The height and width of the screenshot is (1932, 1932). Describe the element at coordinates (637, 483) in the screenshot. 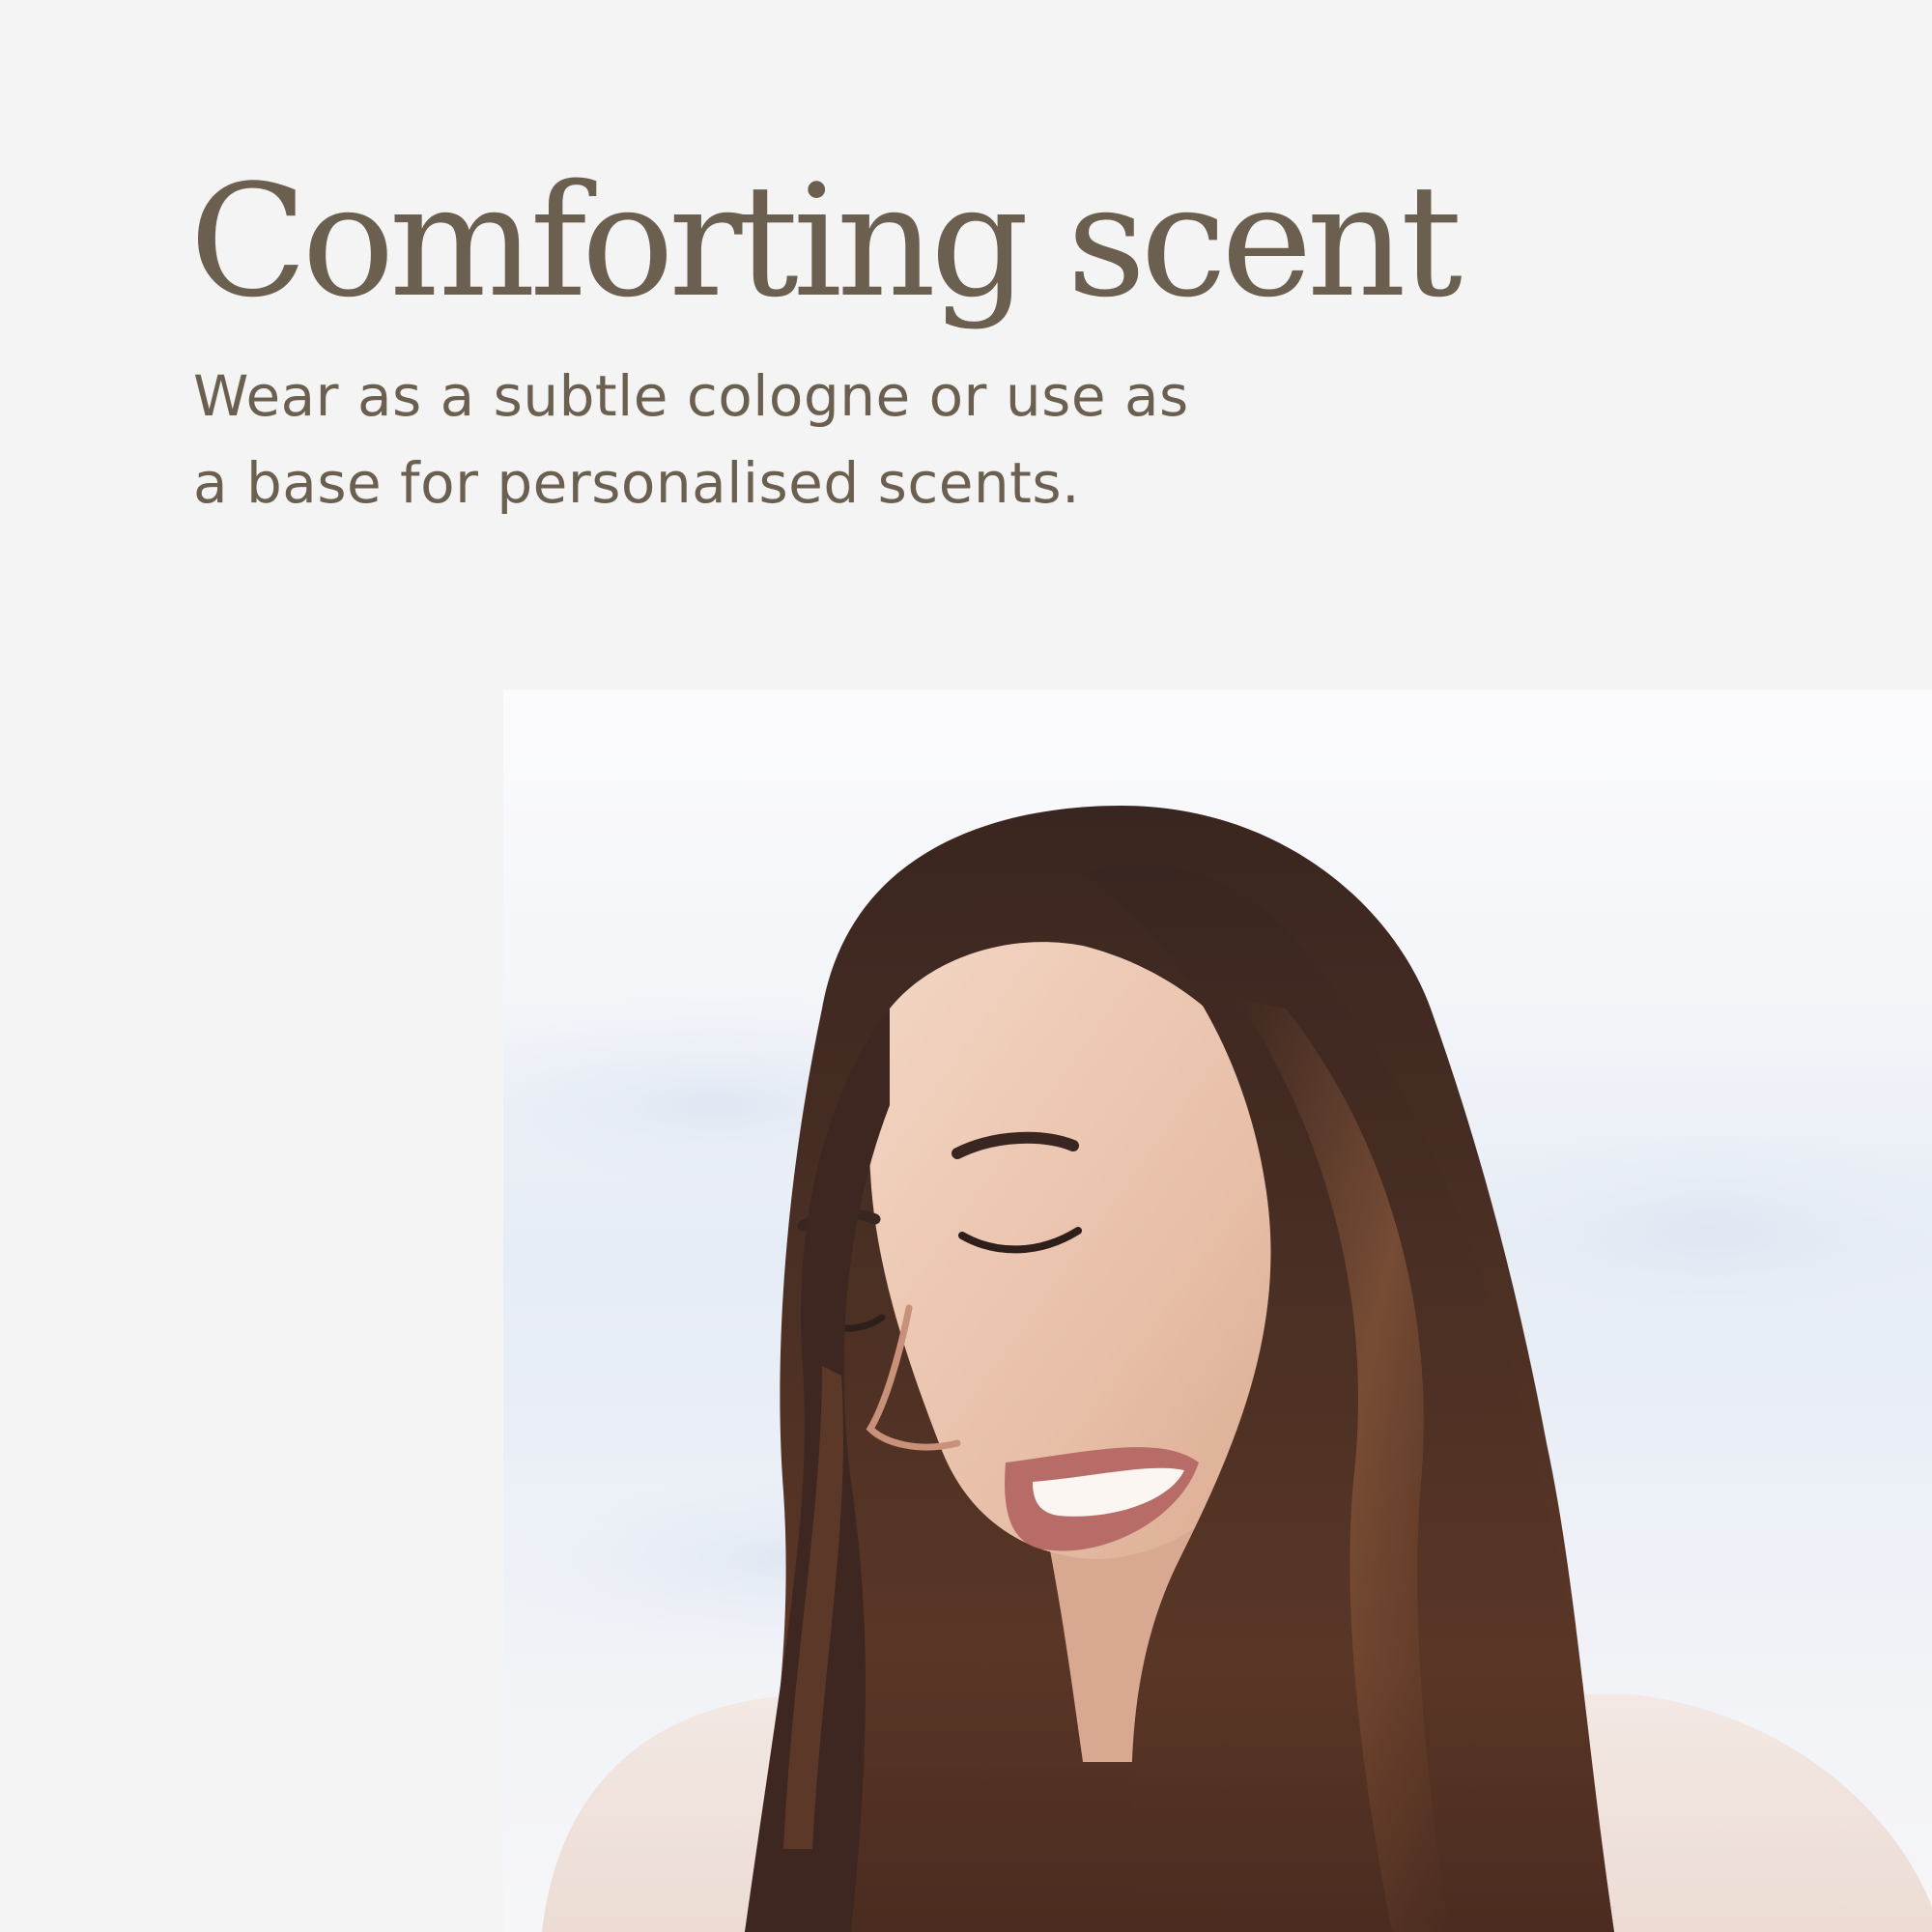

I see `subcopy-line-2: a base for personalised scents.` at that location.